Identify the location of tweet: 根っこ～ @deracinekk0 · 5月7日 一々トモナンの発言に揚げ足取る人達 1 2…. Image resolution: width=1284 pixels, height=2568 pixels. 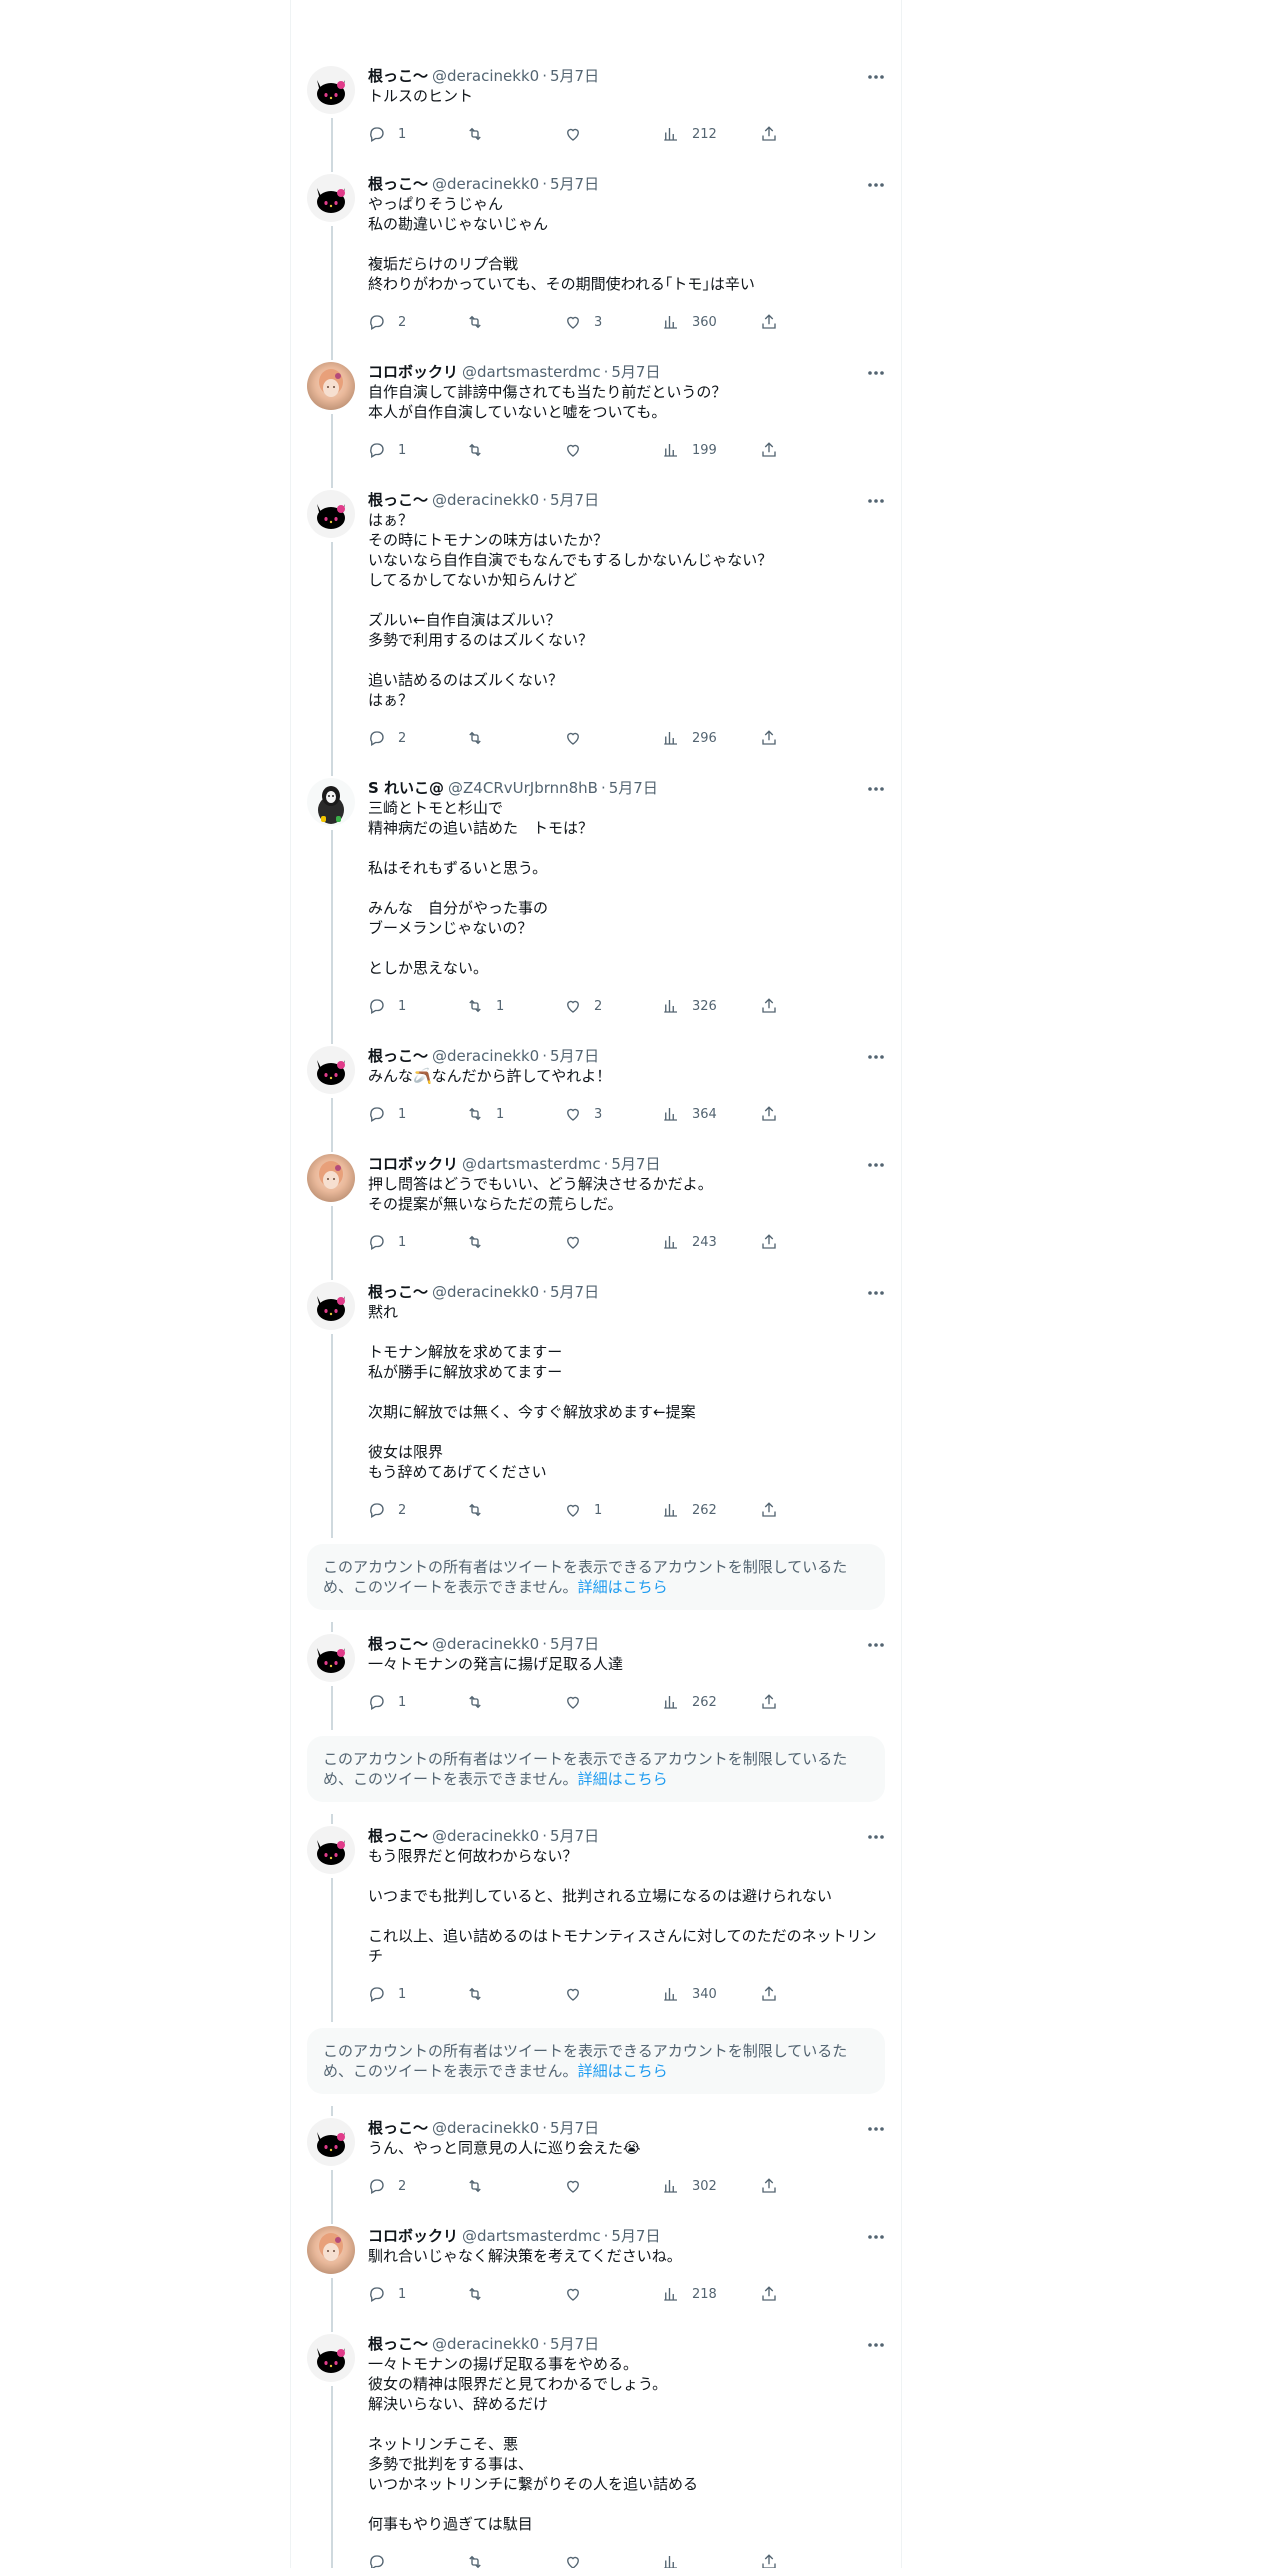
(596, 1676).